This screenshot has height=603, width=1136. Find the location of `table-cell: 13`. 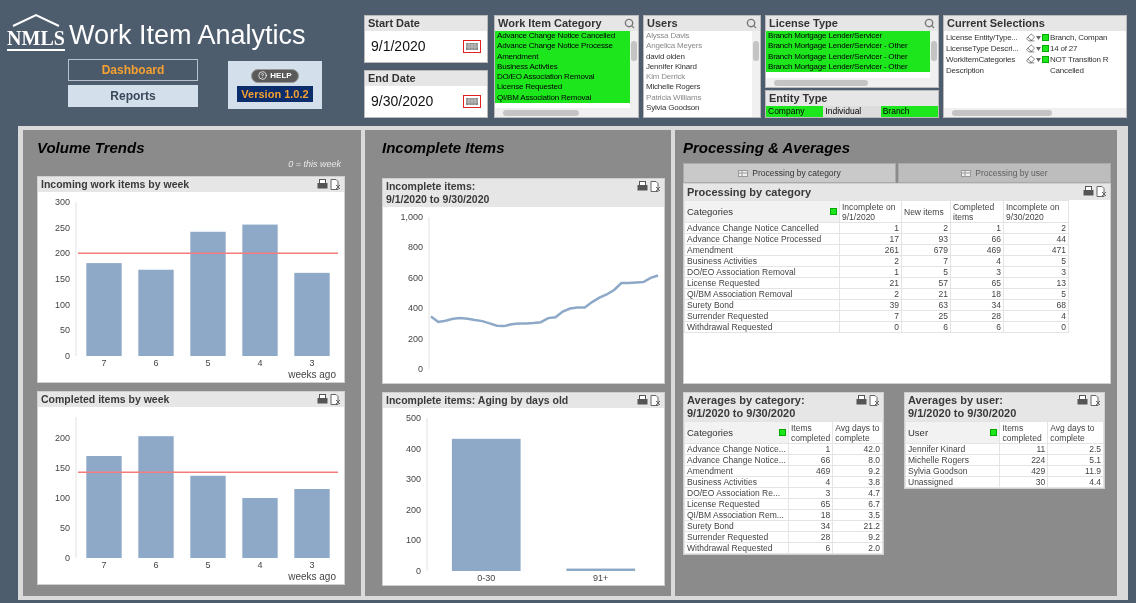

table-cell: 13 is located at coordinates (1036, 283).